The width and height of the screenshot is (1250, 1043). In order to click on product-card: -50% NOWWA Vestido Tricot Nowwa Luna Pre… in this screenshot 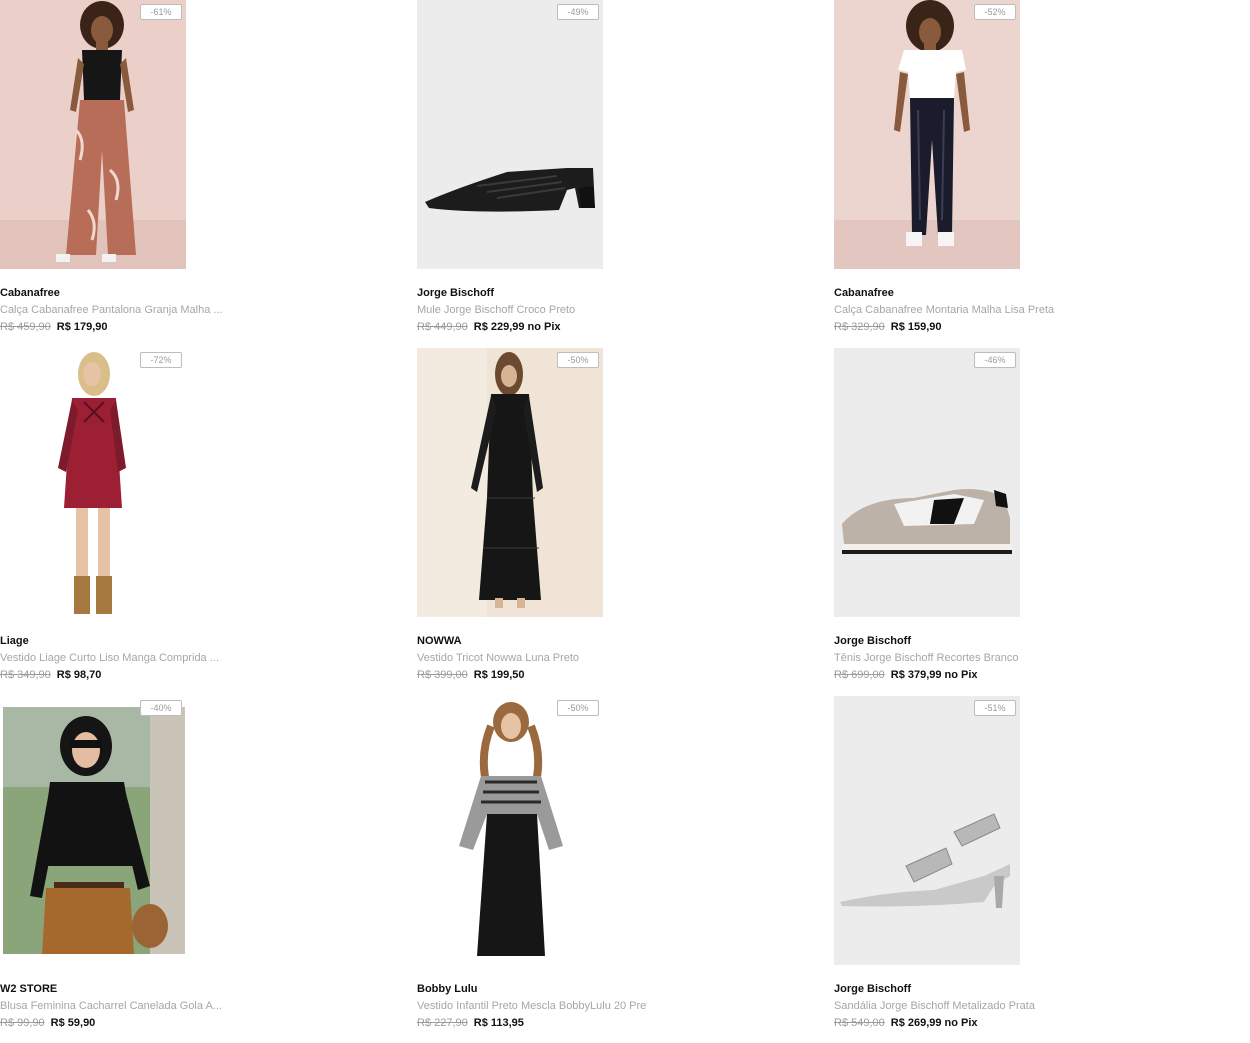, I will do `click(547, 518)`.